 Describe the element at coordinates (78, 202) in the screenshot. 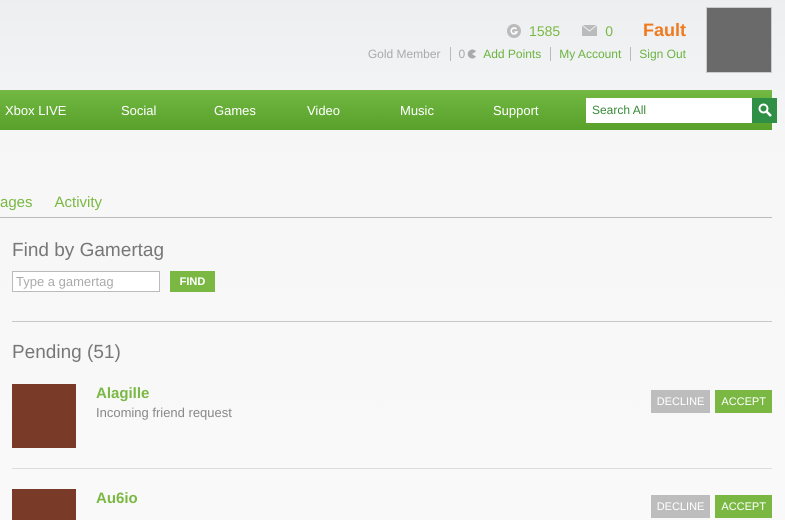

I see `tab: Activity` at that location.